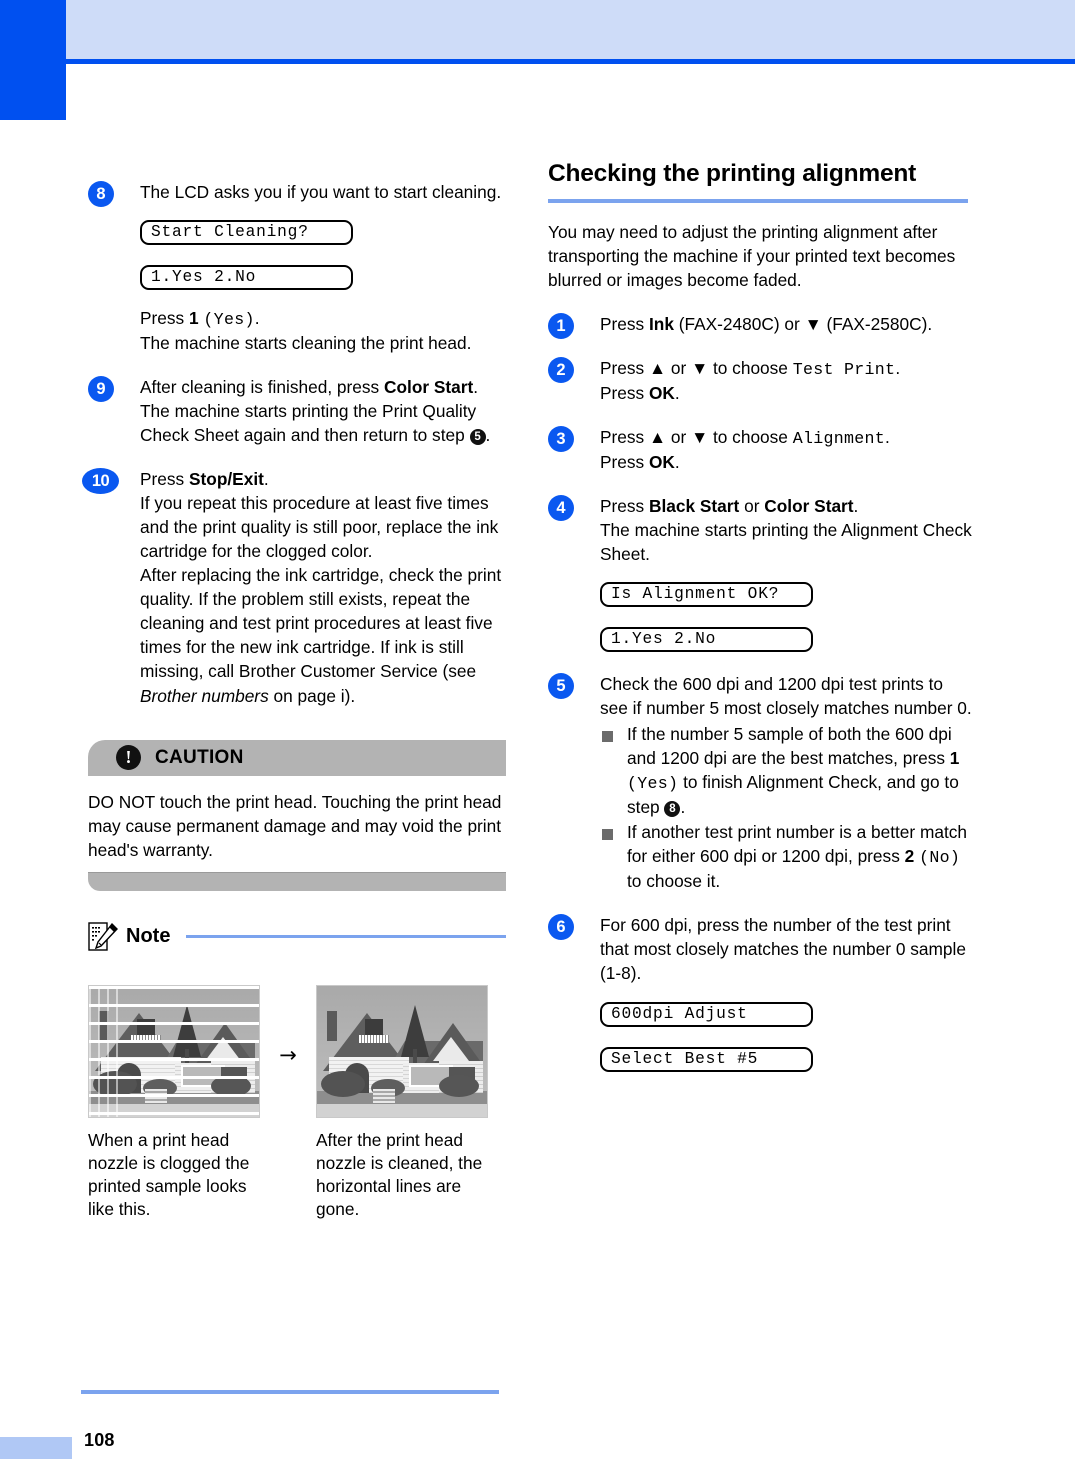 Image resolution: width=1075 pixels, height=1459 pixels. Describe the element at coordinates (477, 437) in the screenshot. I see `step-reference-5: 5` at that location.